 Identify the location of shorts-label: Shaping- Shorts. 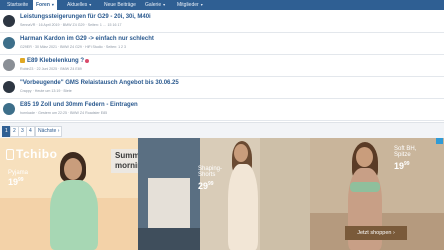
(210, 172).